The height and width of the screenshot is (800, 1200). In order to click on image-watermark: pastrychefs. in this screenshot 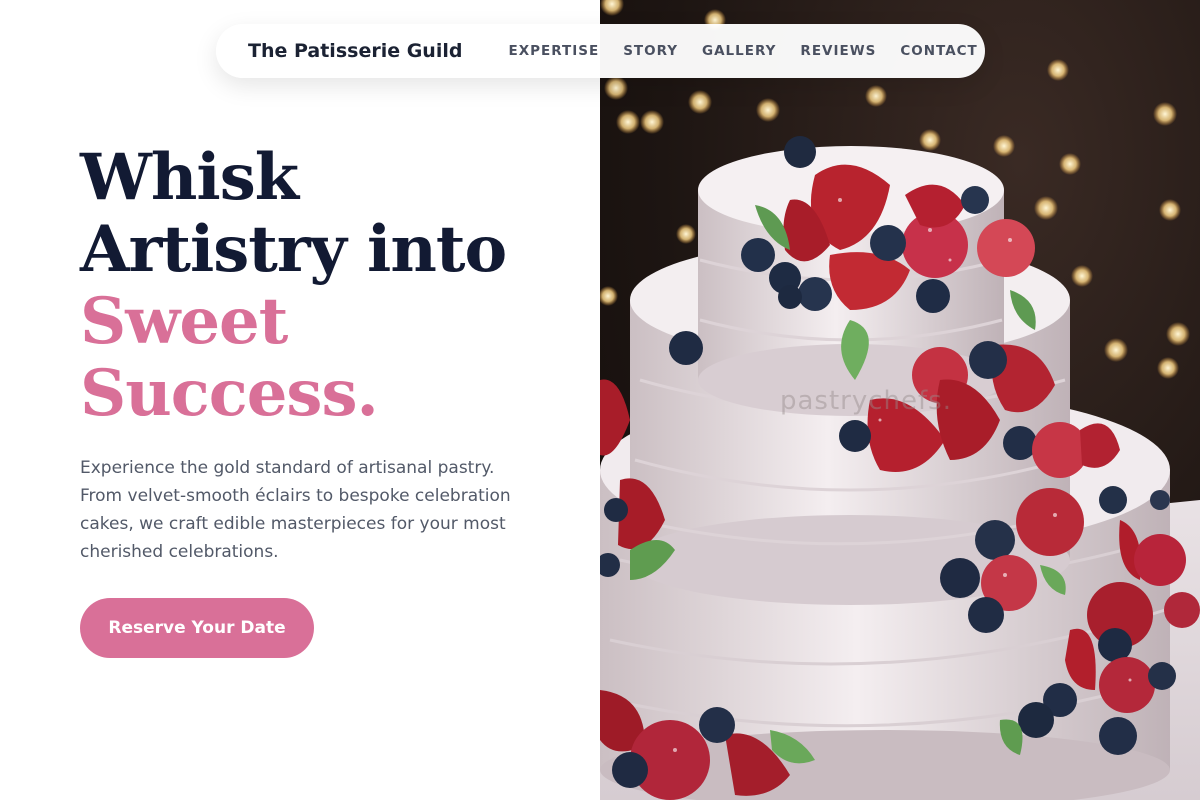, I will do `click(866, 401)`.